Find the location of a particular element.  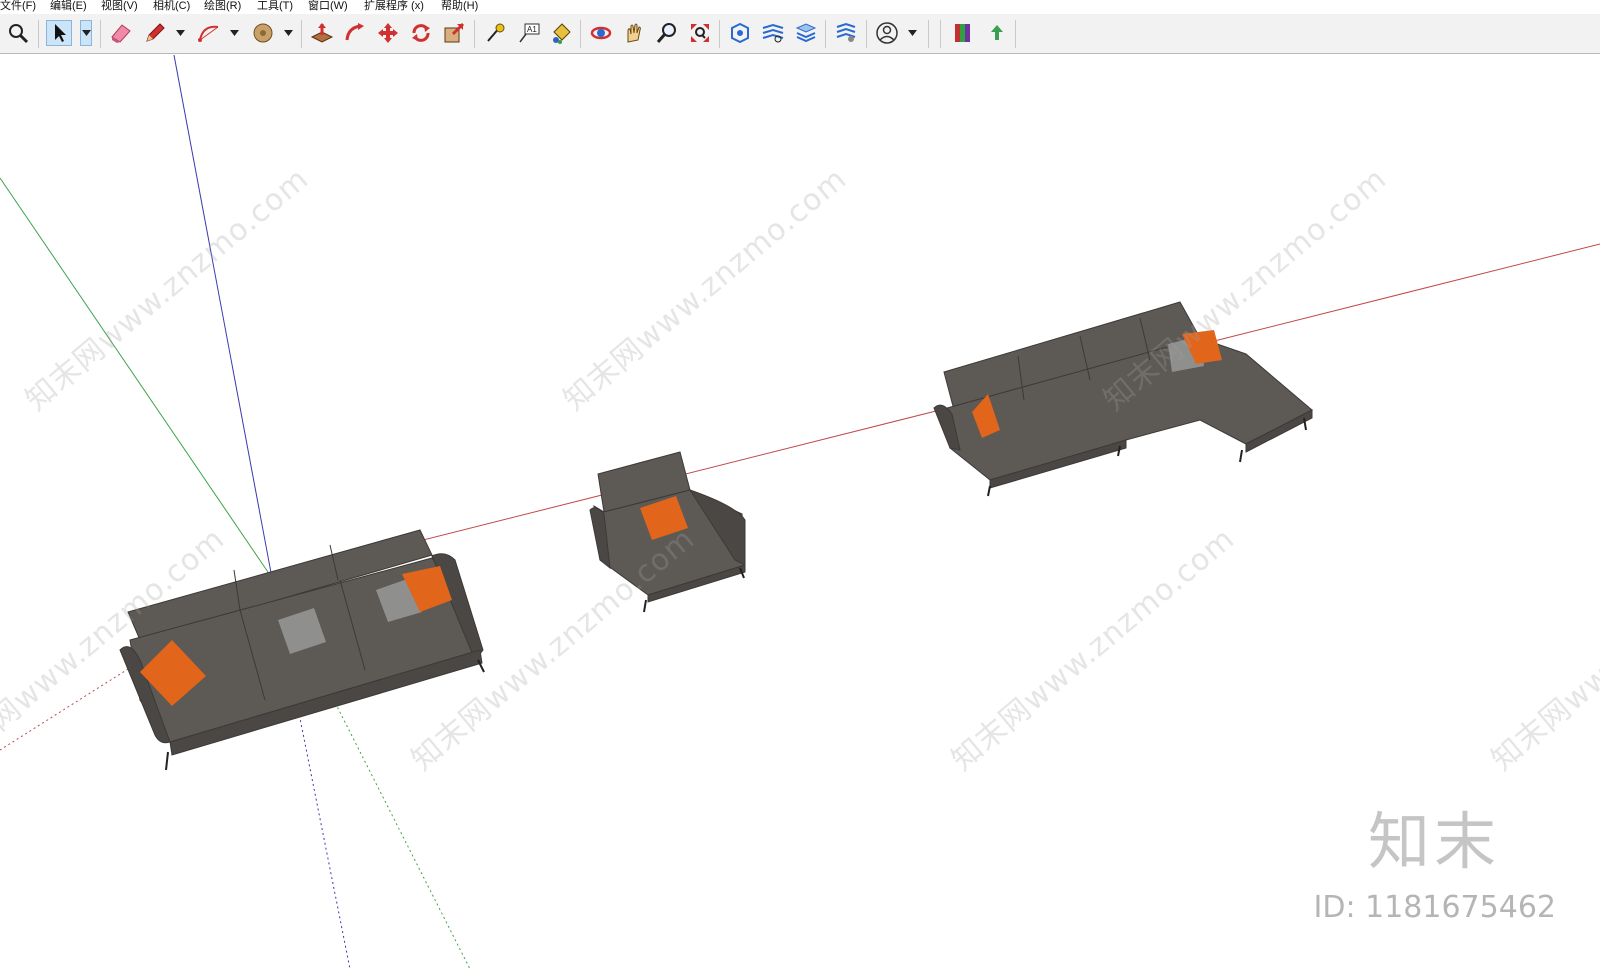

text-tool-label: A1 is located at coordinates (532, 29).